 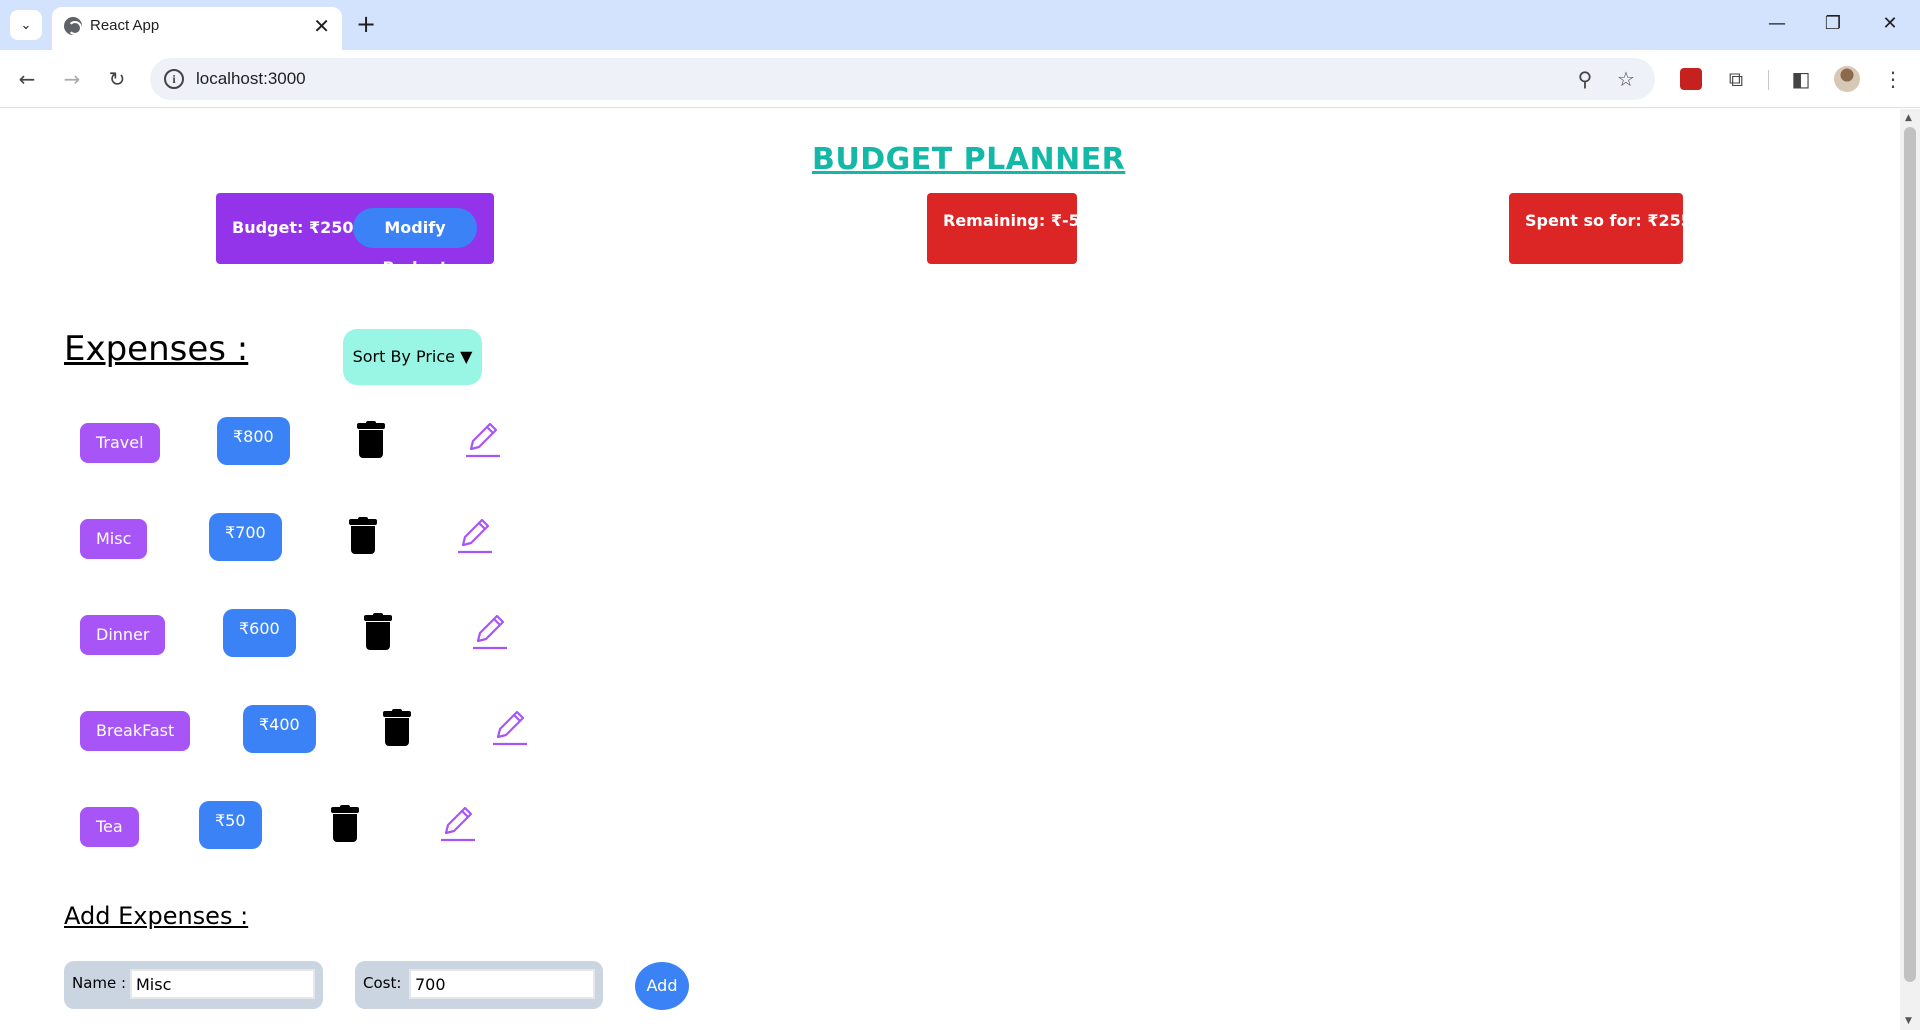 I want to click on cost-label: Cost:, so click(x=382, y=983).